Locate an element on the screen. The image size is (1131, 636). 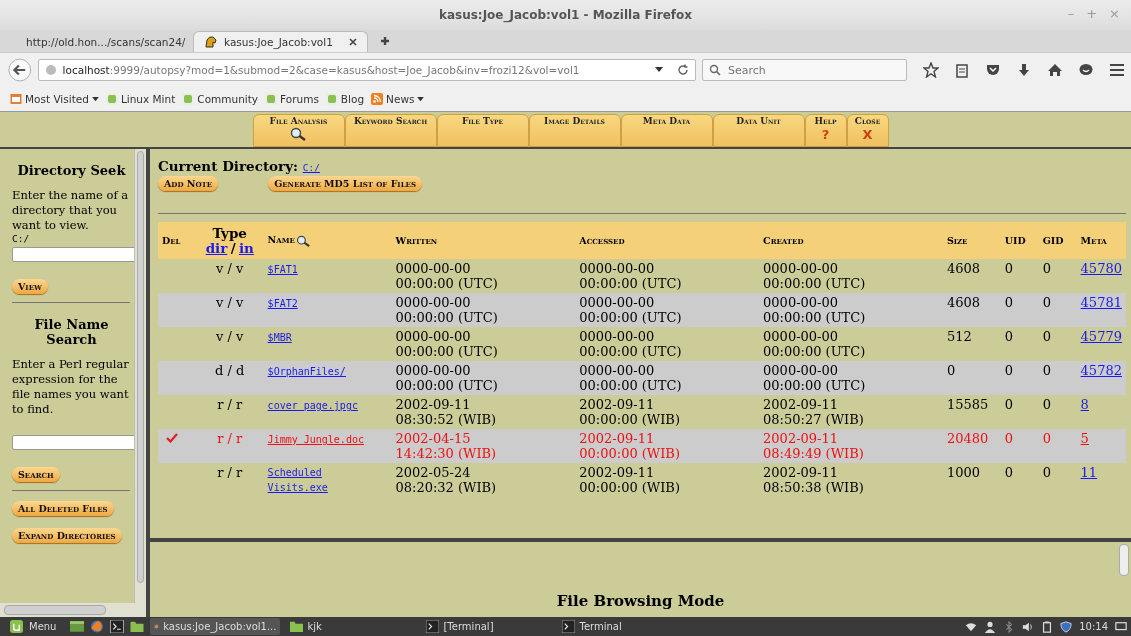
file-link: $MBR is located at coordinates (321, 337).